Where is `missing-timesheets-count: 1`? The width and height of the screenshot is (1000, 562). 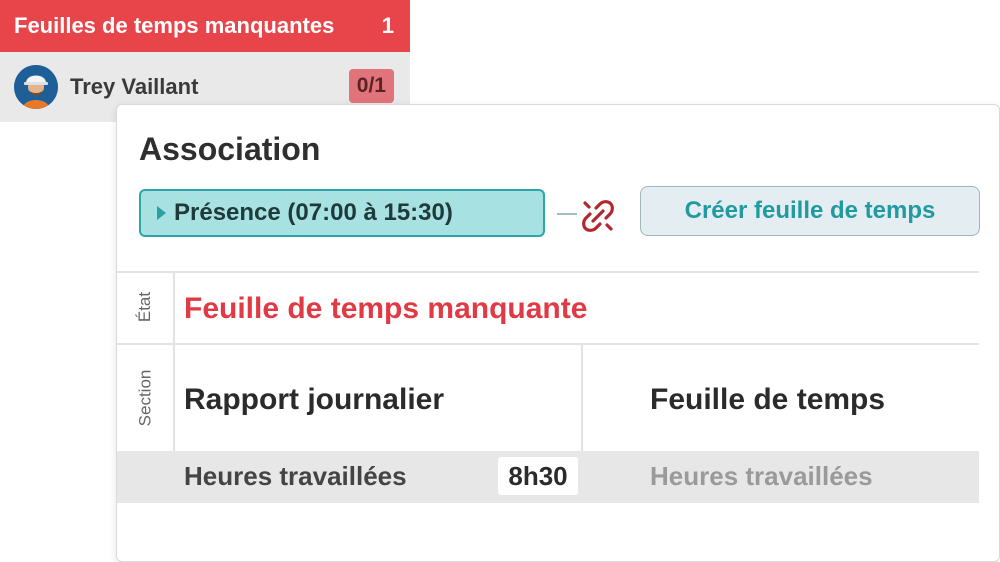
missing-timesheets-count: 1 is located at coordinates (387, 25).